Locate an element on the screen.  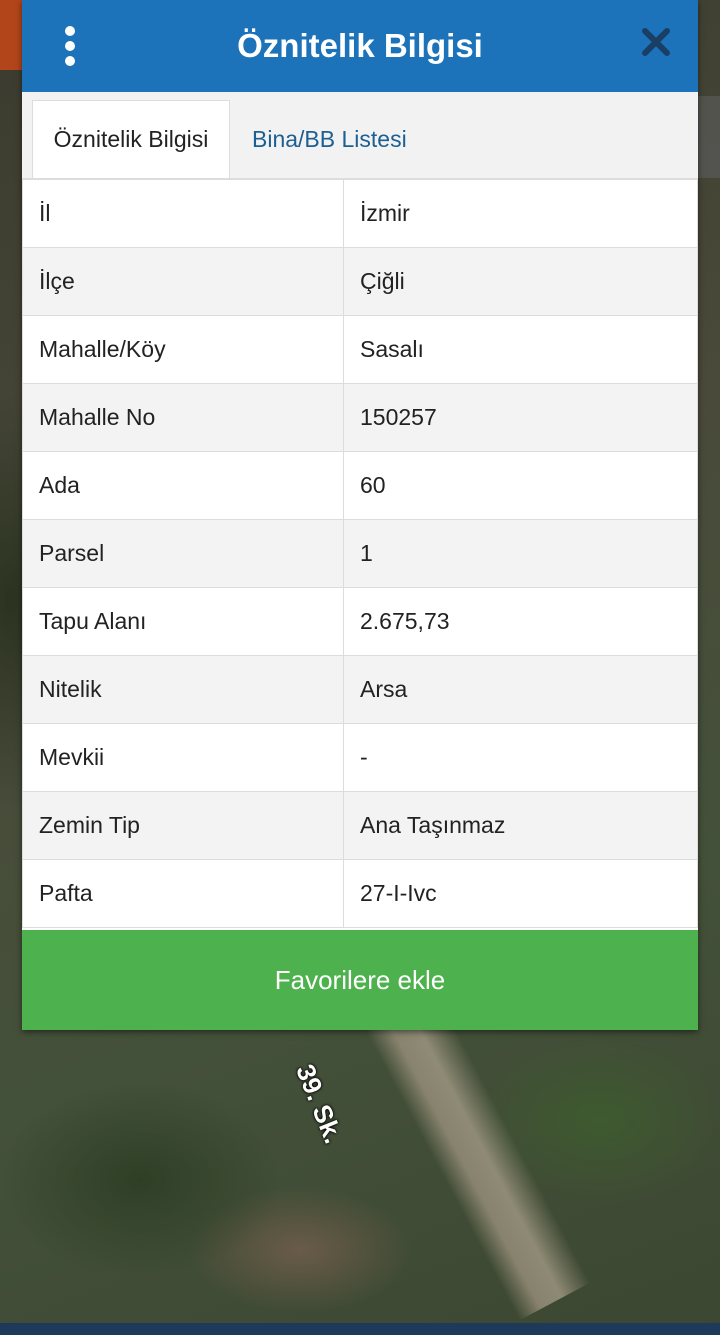
attribute-key: Mahalle/Köy is located at coordinates (183, 349).